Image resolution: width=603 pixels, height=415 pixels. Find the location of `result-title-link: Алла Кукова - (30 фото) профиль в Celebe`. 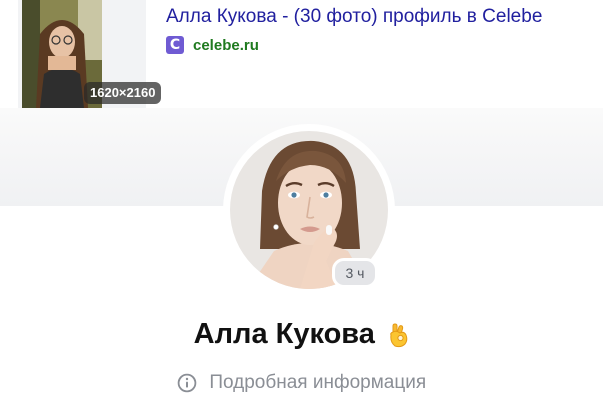

result-title-link: Алла Кукова - (30 фото) профиль в Celebe is located at coordinates (354, 17).